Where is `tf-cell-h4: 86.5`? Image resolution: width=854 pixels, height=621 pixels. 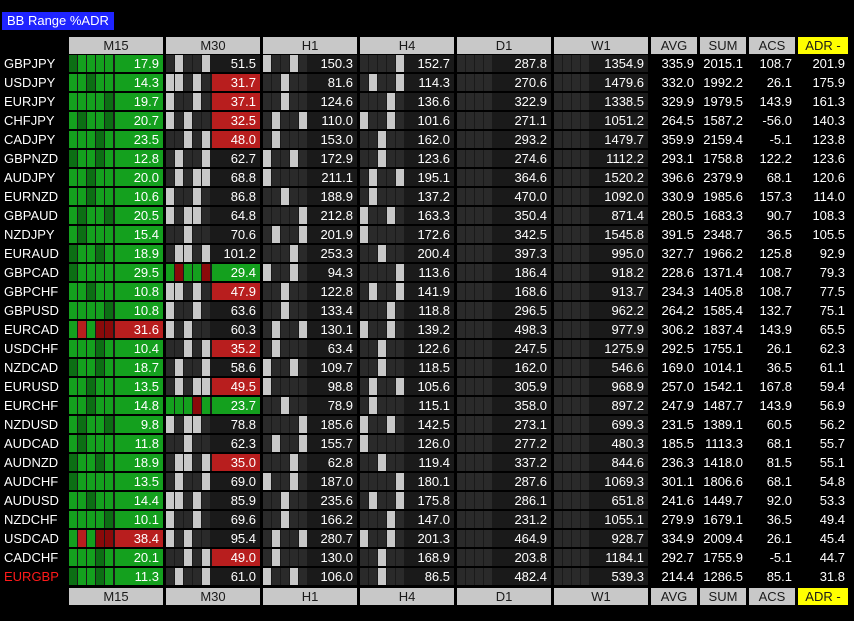
tf-cell-h4: 86.5 is located at coordinates (407, 576).